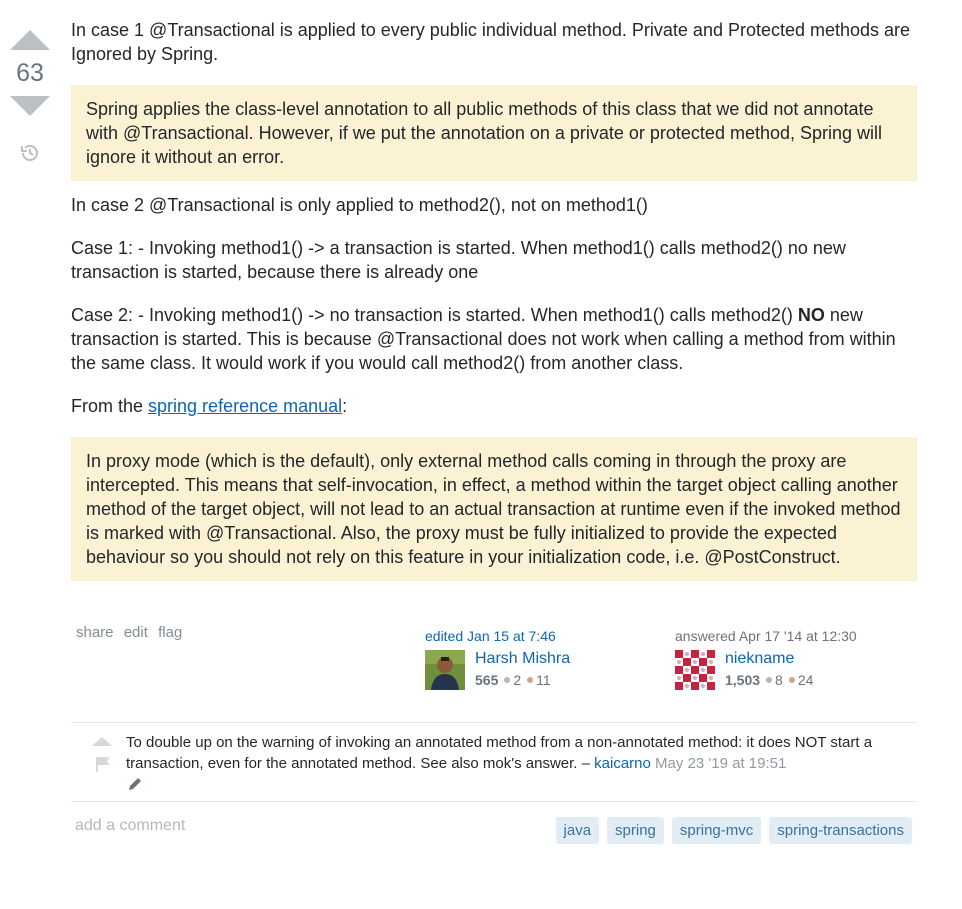 The image size is (962, 909). What do you see at coordinates (805, 680) in the screenshot?
I see `answerer-bronze-count: 24` at bounding box center [805, 680].